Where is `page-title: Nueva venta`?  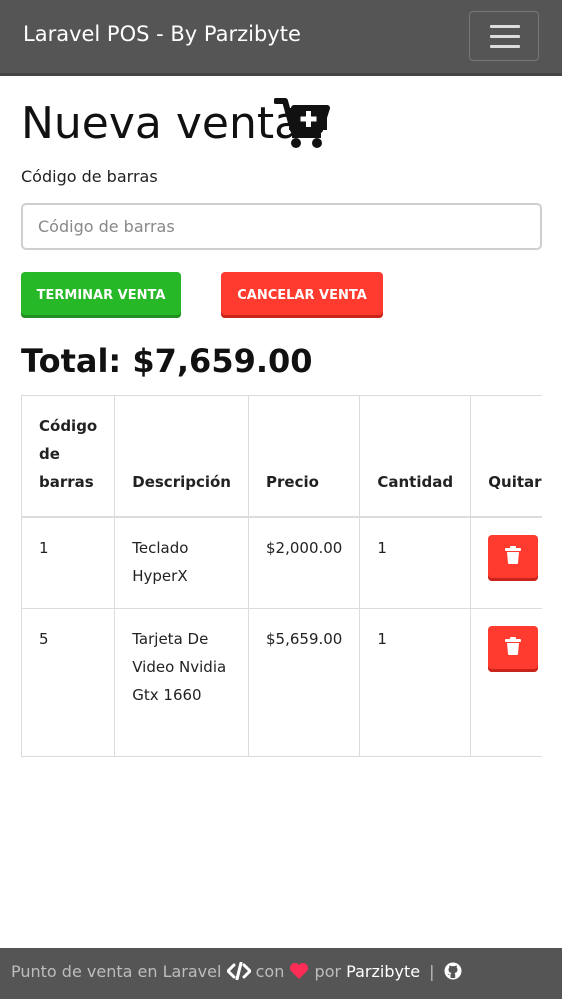
page-title: Nueva venta is located at coordinates (161, 123).